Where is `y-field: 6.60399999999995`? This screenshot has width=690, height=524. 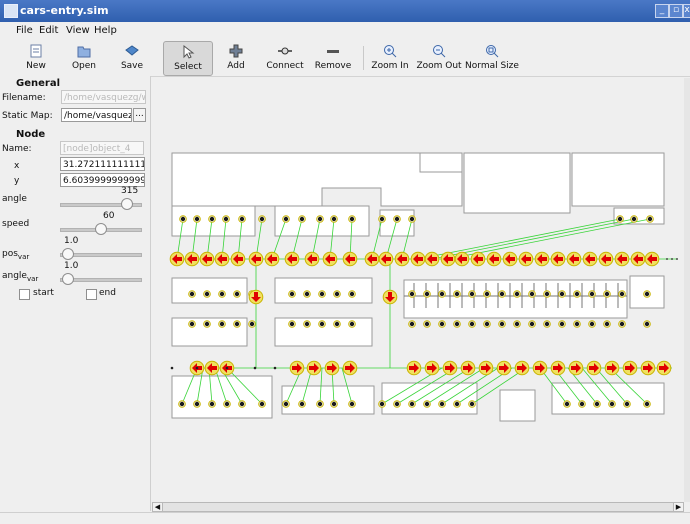 y-field: 6.60399999999995 is located at coordinates (102, 180).